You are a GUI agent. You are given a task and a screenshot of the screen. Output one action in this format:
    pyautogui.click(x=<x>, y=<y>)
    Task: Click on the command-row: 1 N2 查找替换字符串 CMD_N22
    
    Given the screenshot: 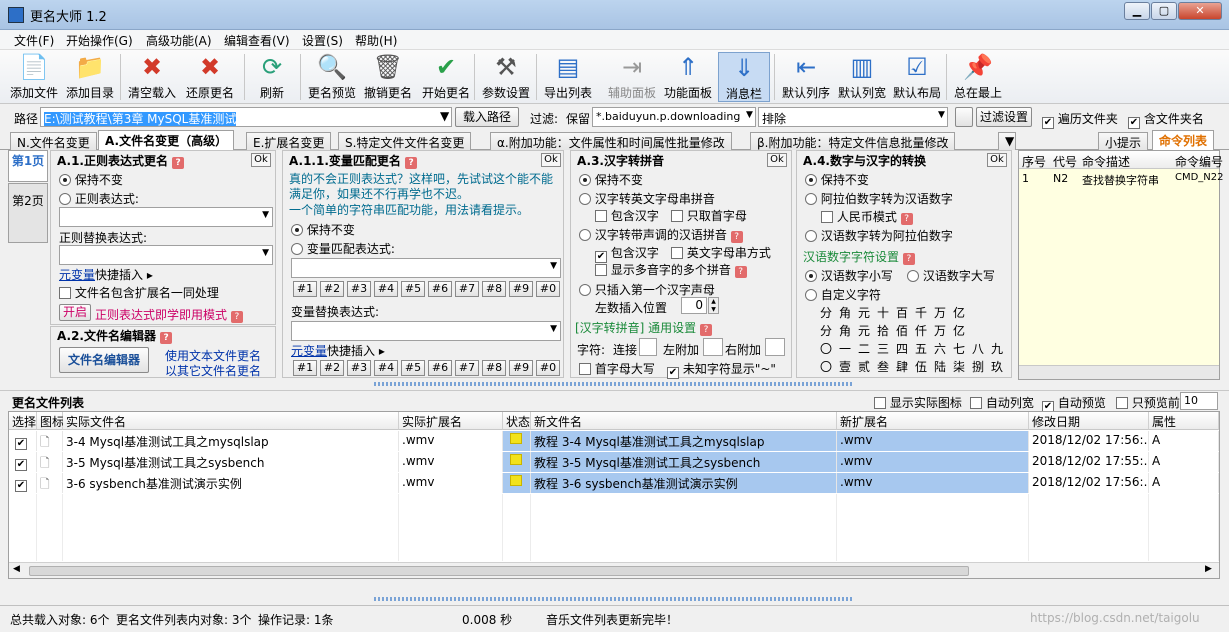 What is the action you would take?
    pyautogui.click(x=1121, y=179)
    